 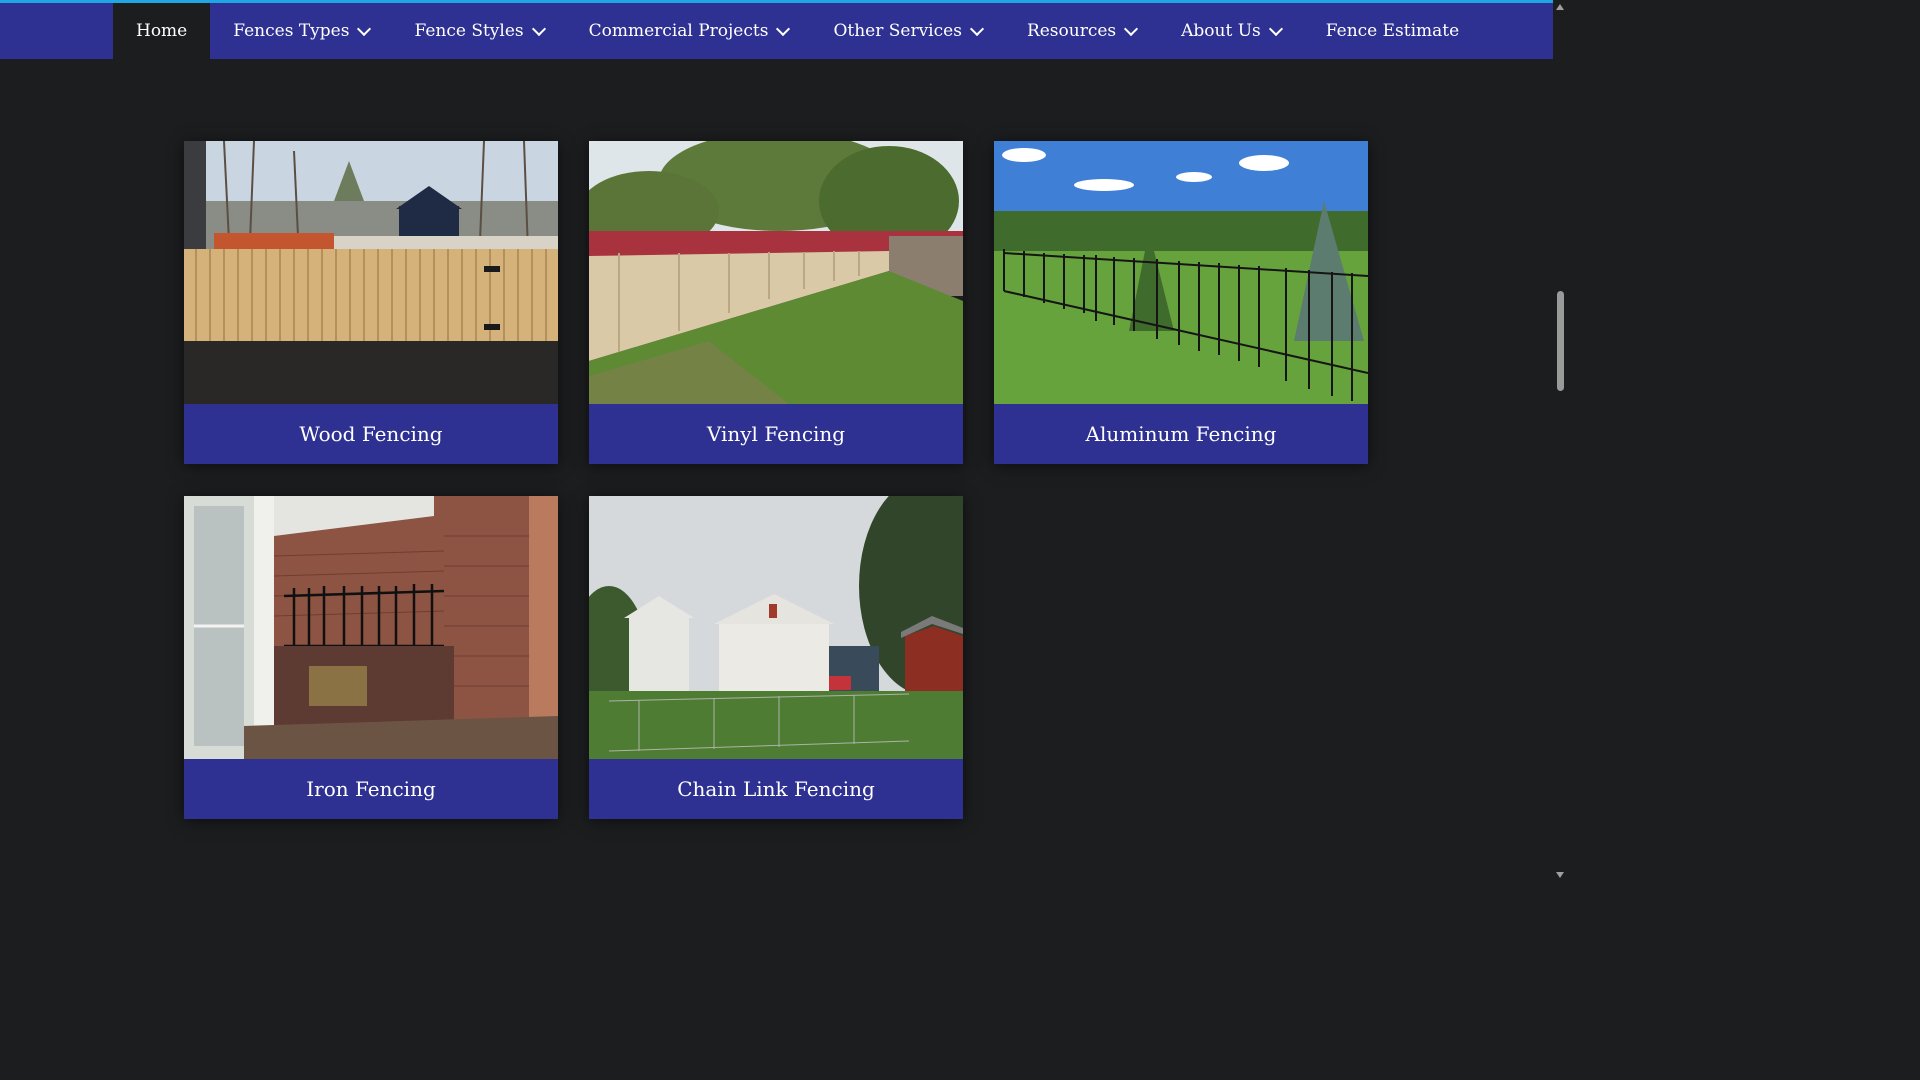 I want to click on nav-about-us: About Us, so click(x=1232, y=31).